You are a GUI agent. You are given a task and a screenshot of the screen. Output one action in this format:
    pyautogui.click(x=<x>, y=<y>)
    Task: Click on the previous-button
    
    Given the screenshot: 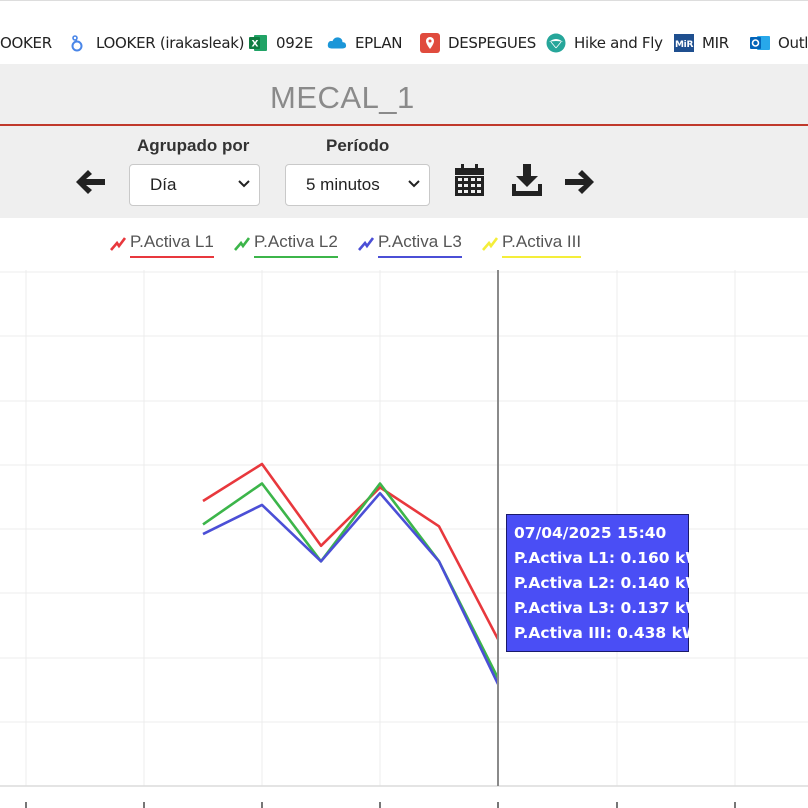 What is the action you would take?
    pyautogui.click(x=90, y=182)
    